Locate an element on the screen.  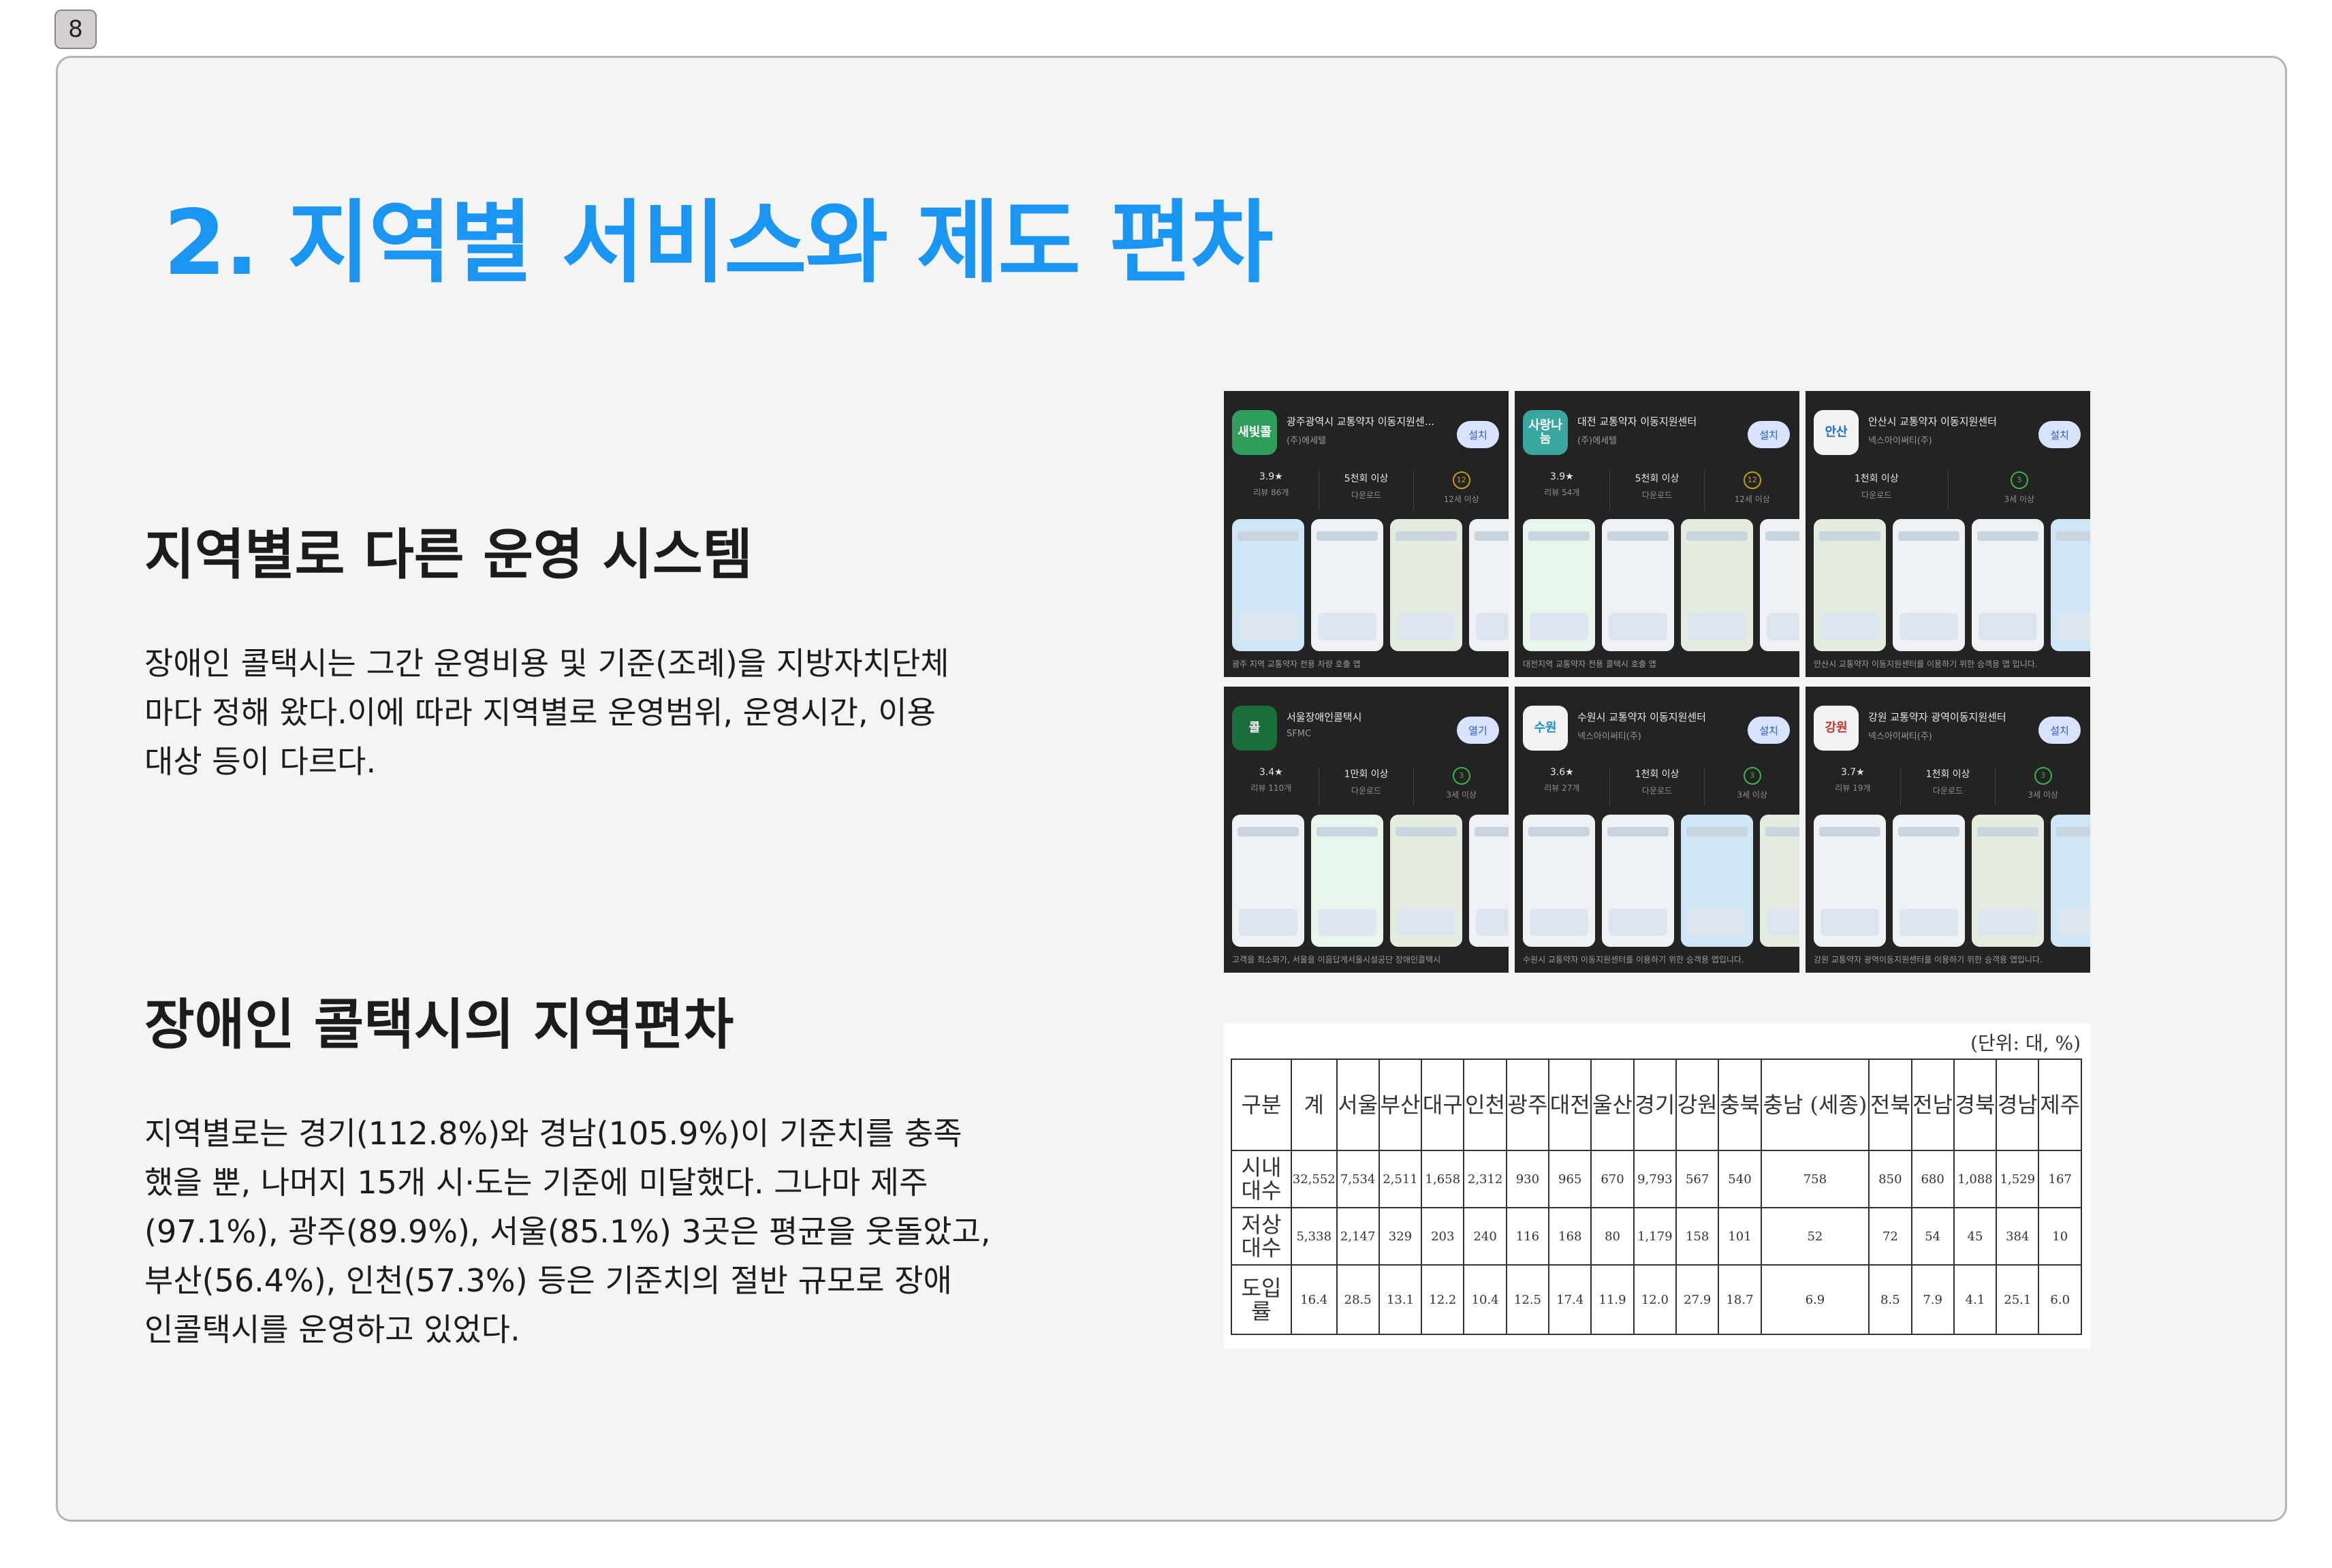
app-caption: 대전지역 교통약자 전용 콜택시 호출 앱 is located at coordinates (1590, 664).